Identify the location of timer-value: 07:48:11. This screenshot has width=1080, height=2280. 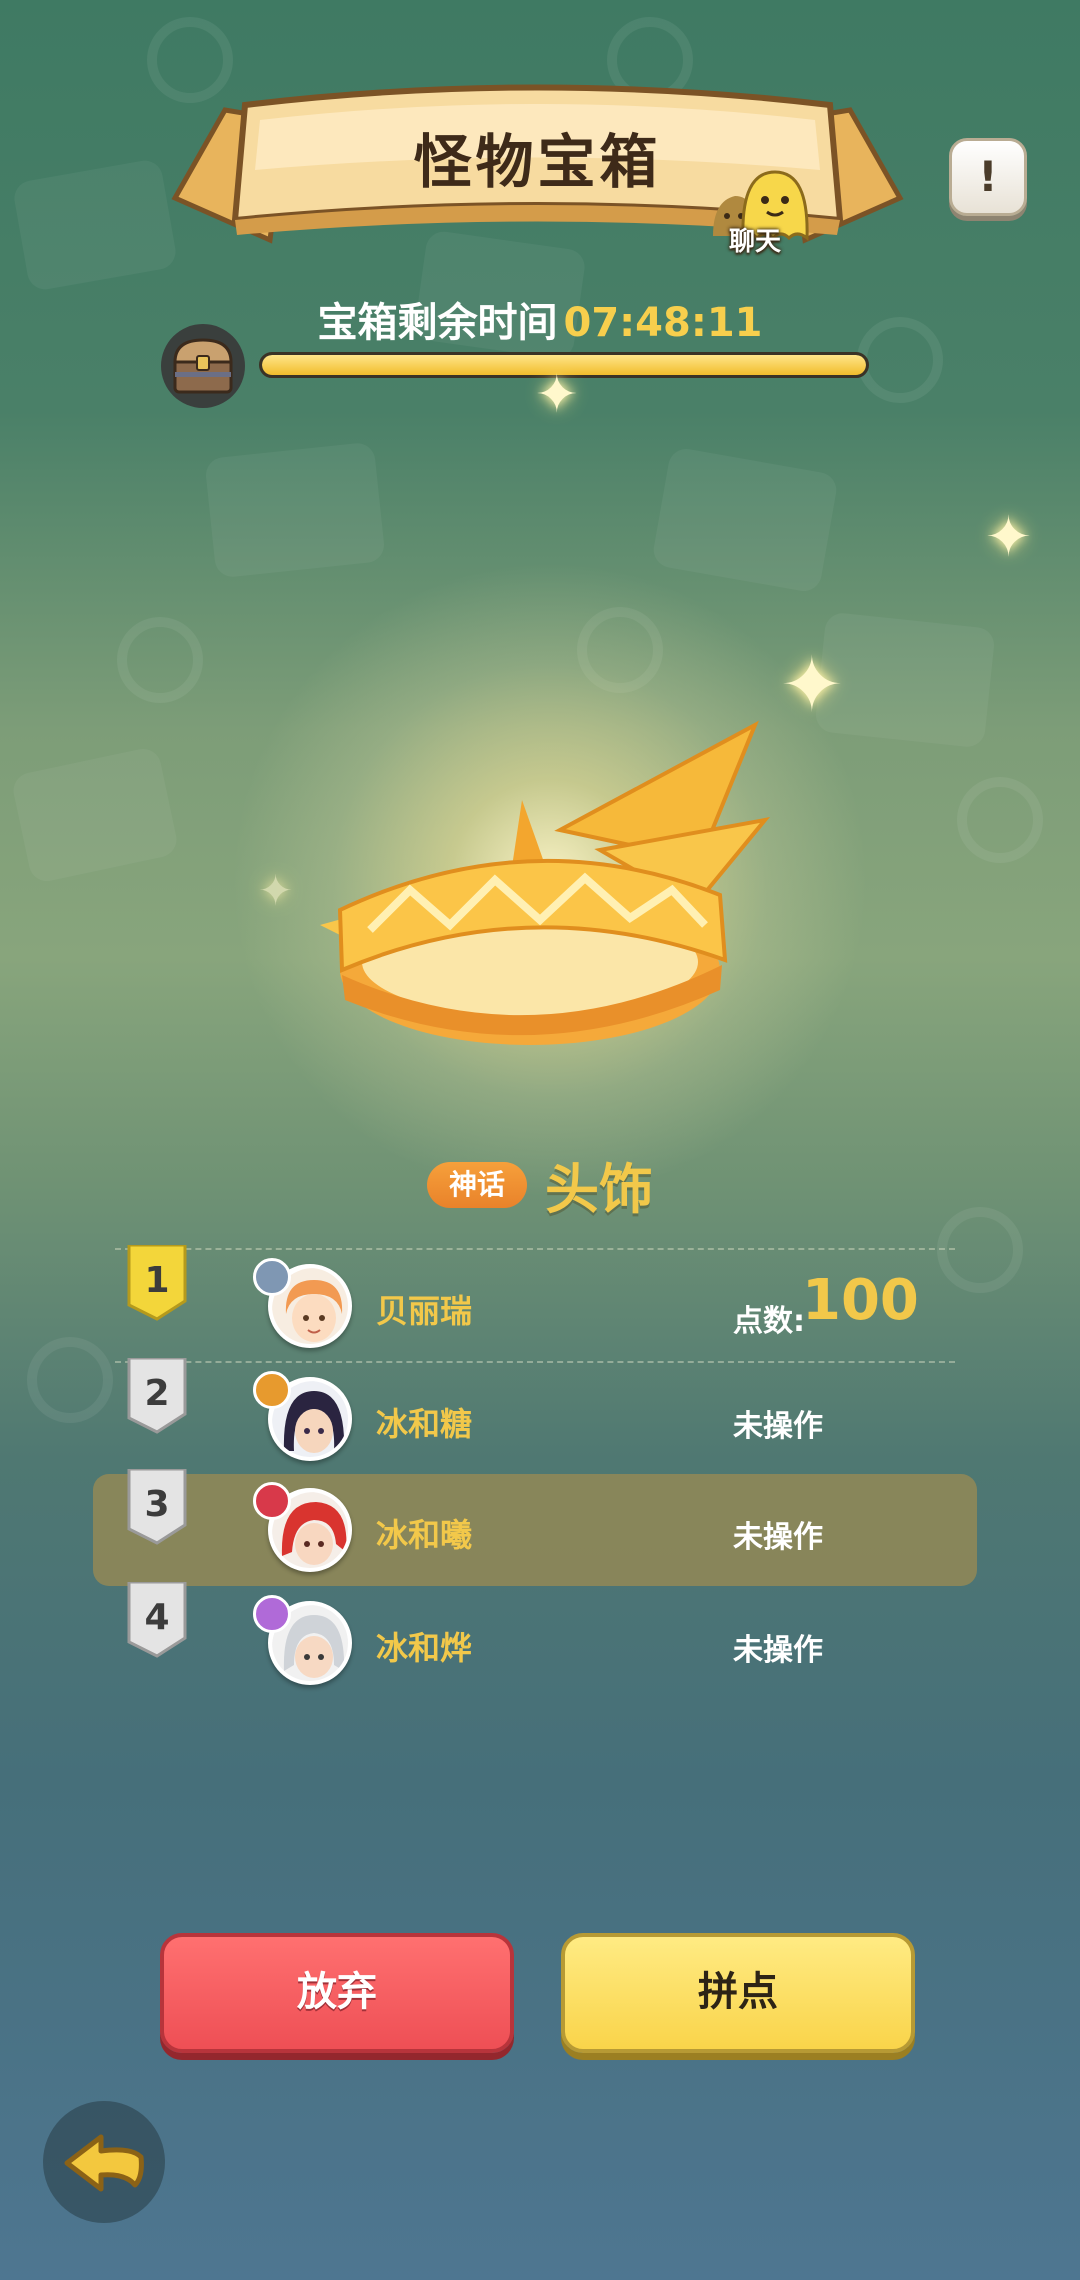
(663, 323).